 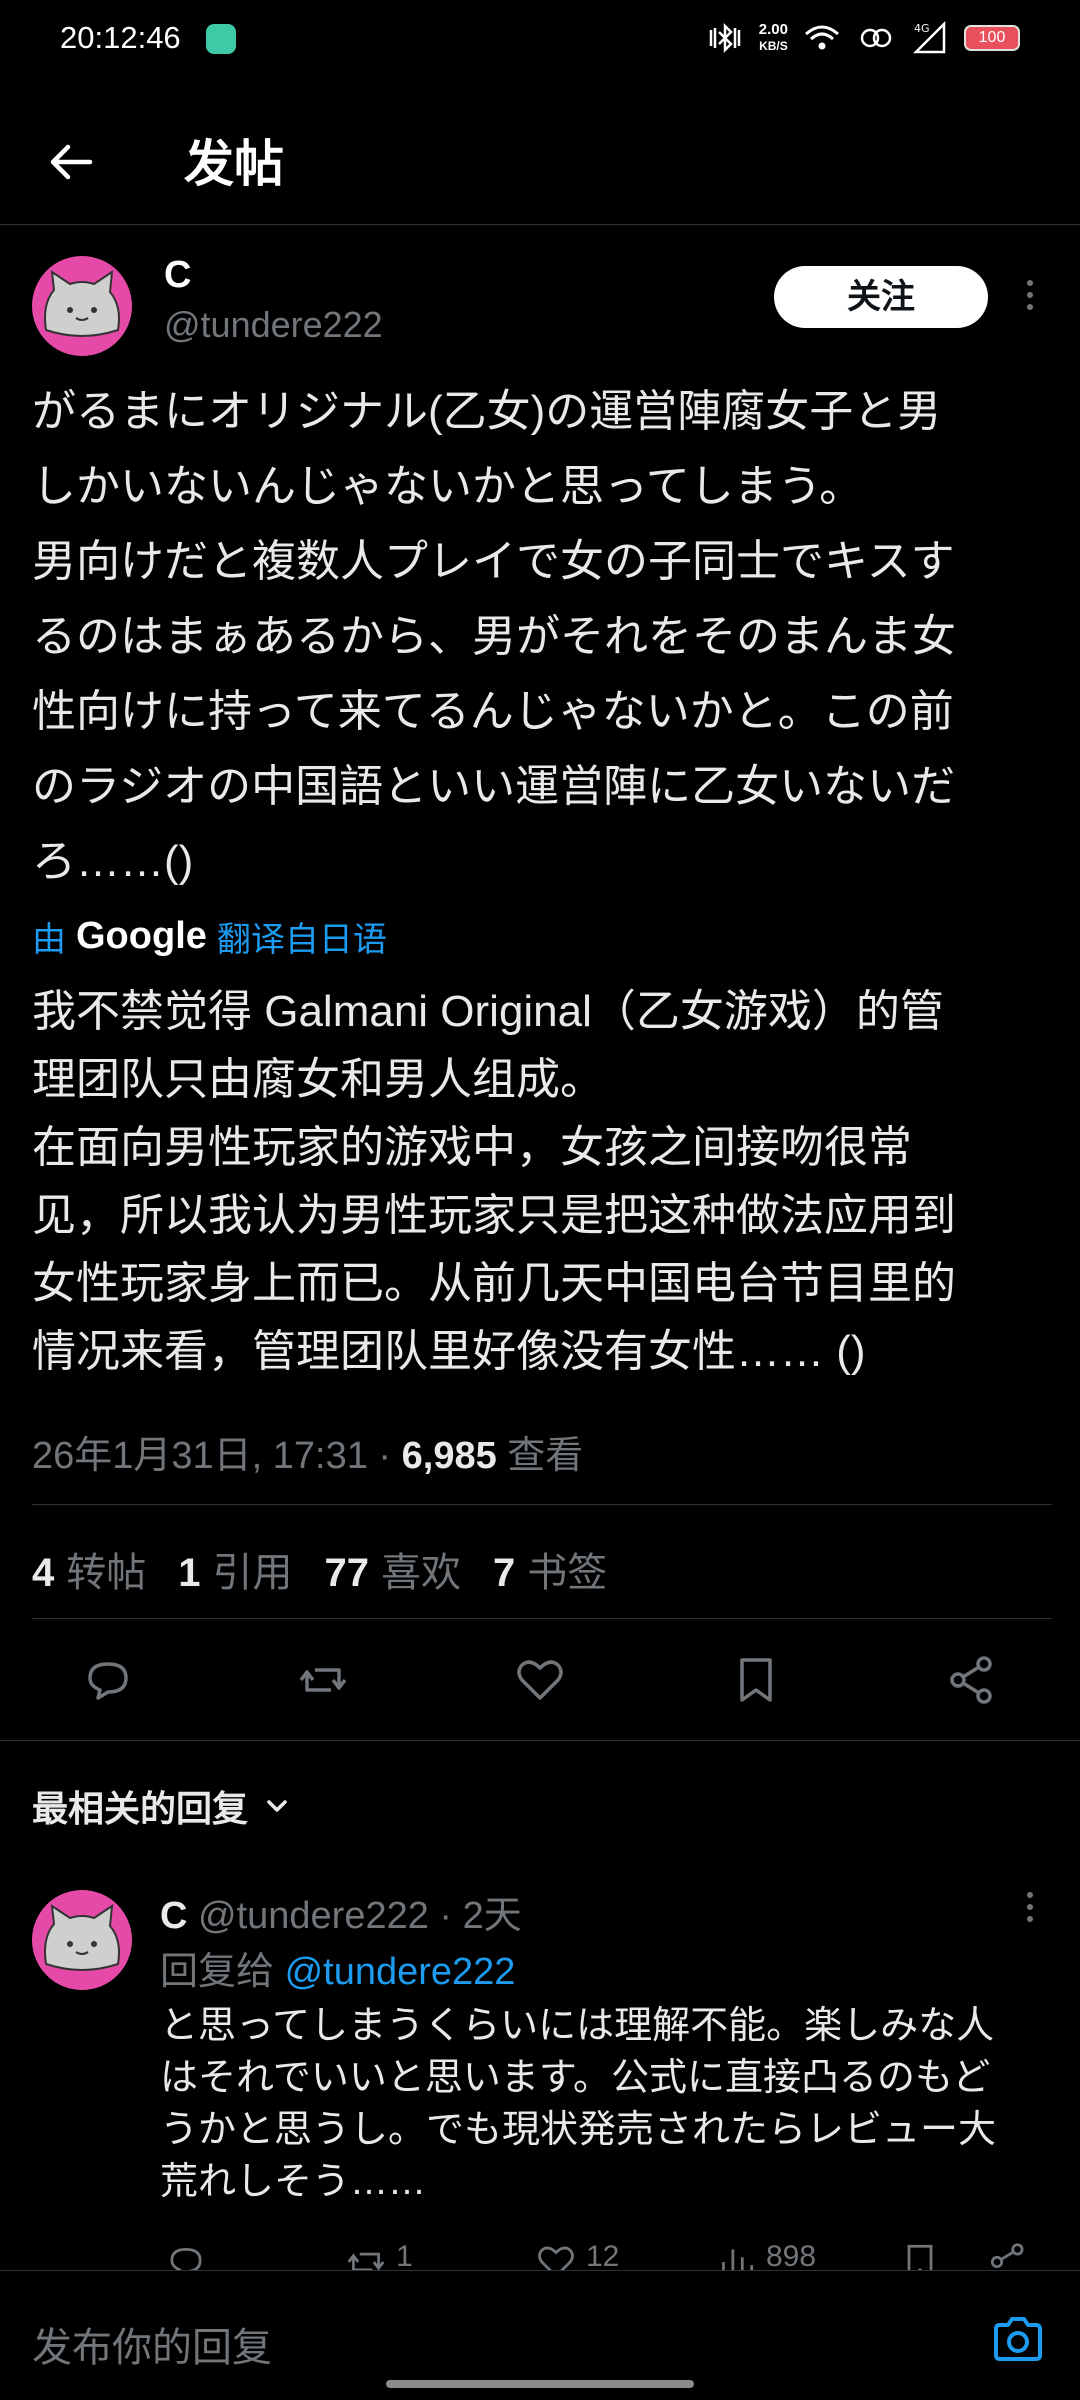 I want to click on status-icons: 2.00 KB/S 4G 100, so click(x=862, y=38).